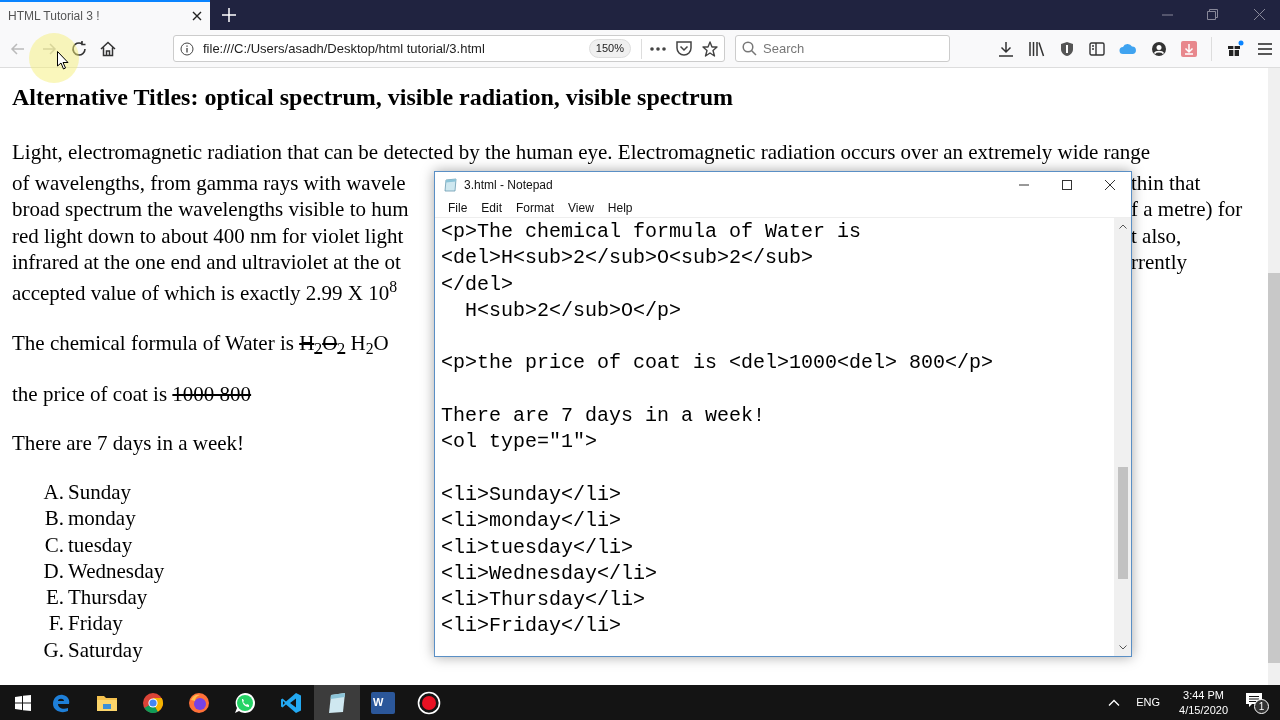  I want to click on windows-start-icon, so click(23, 702).